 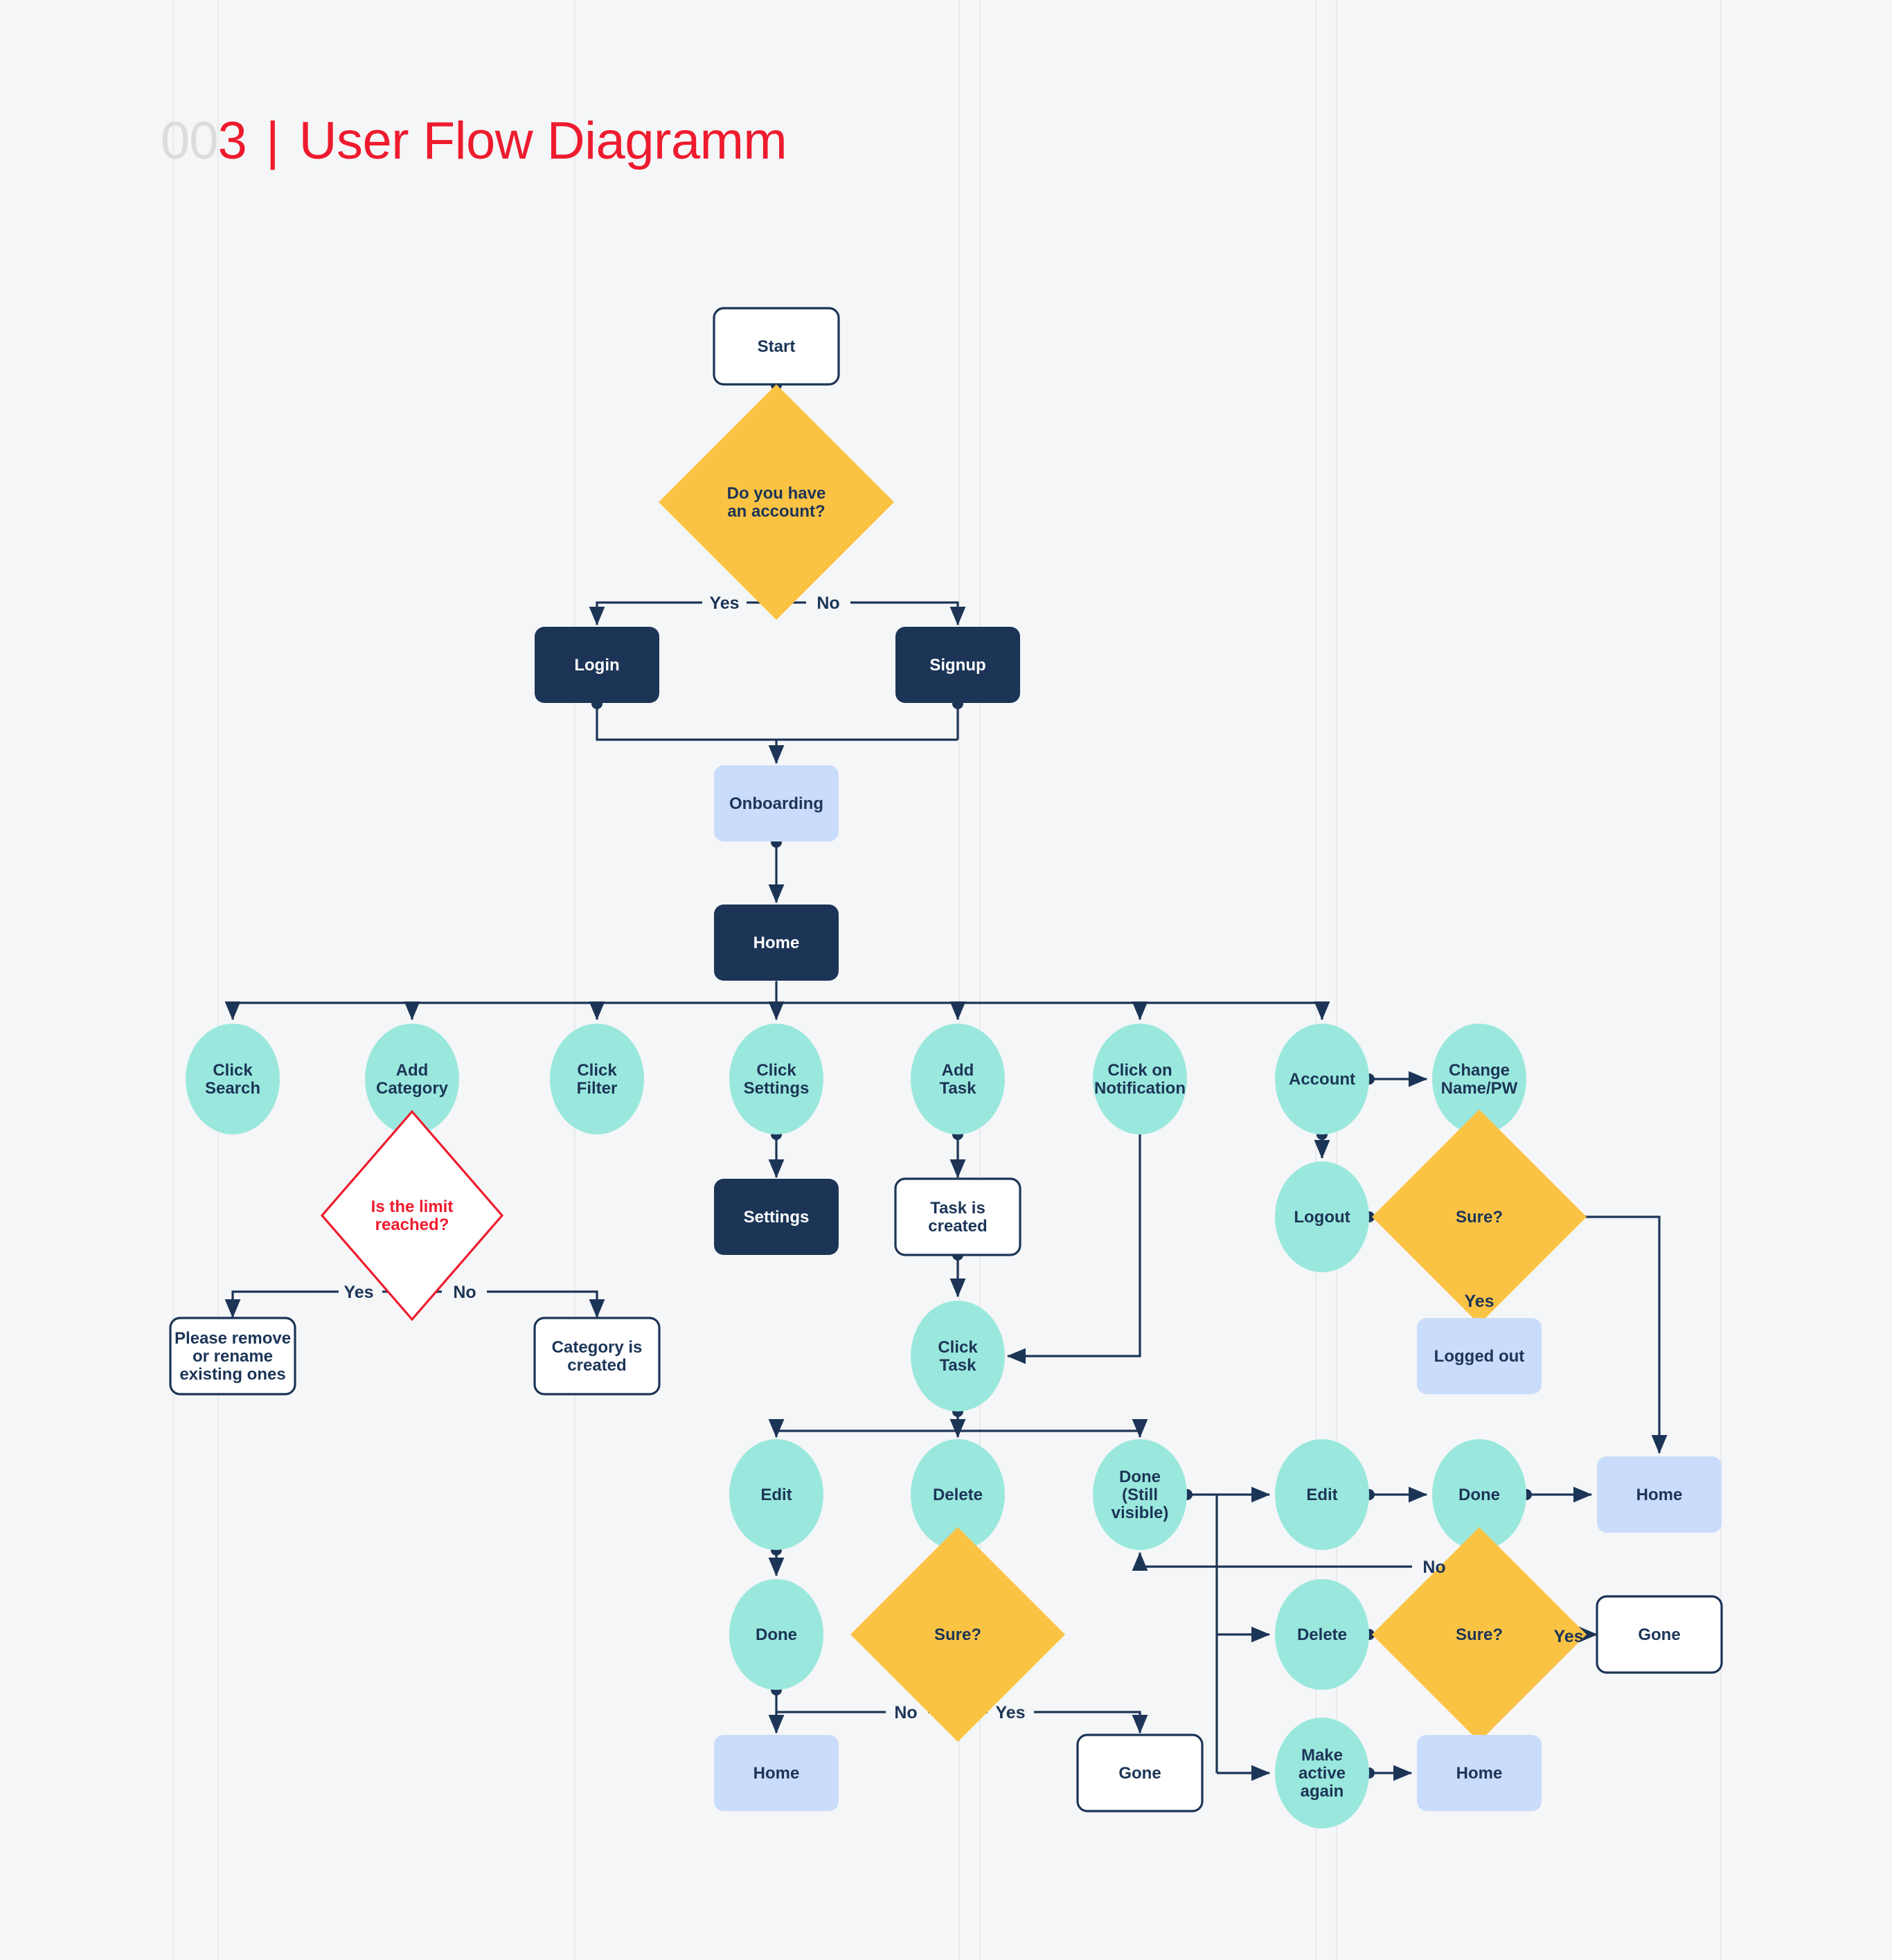 I want to click on edge-label-no_account: No, so click(x=827, y=604).